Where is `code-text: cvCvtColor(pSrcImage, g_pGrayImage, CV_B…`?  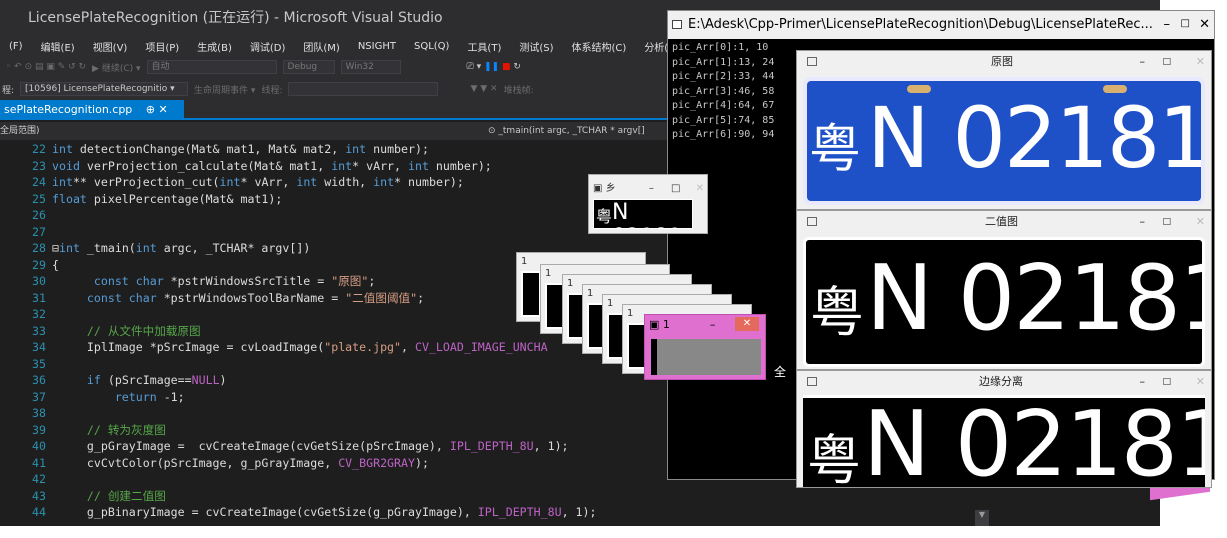 code-text: cvCvtColor(pSrcImage, g_pGrayImage, CV_B… is located at coordinates (240, 462).